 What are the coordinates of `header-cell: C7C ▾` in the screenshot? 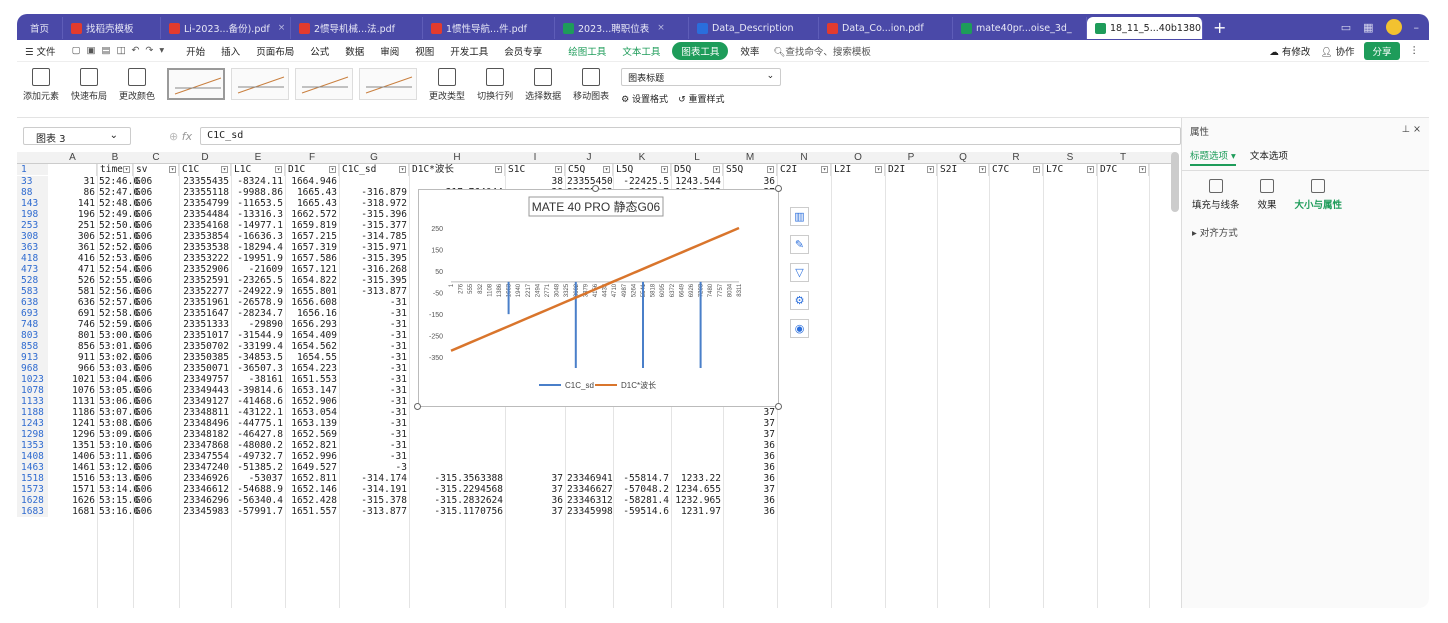 It's located at (1016, 170).